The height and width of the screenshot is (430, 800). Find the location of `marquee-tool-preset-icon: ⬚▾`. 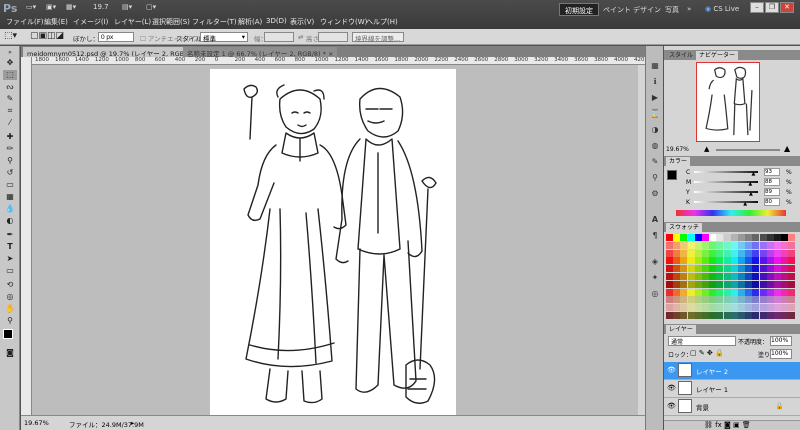

marquee-tool-preset-icon: ⬚▾ is located at coordinates (10, 36).